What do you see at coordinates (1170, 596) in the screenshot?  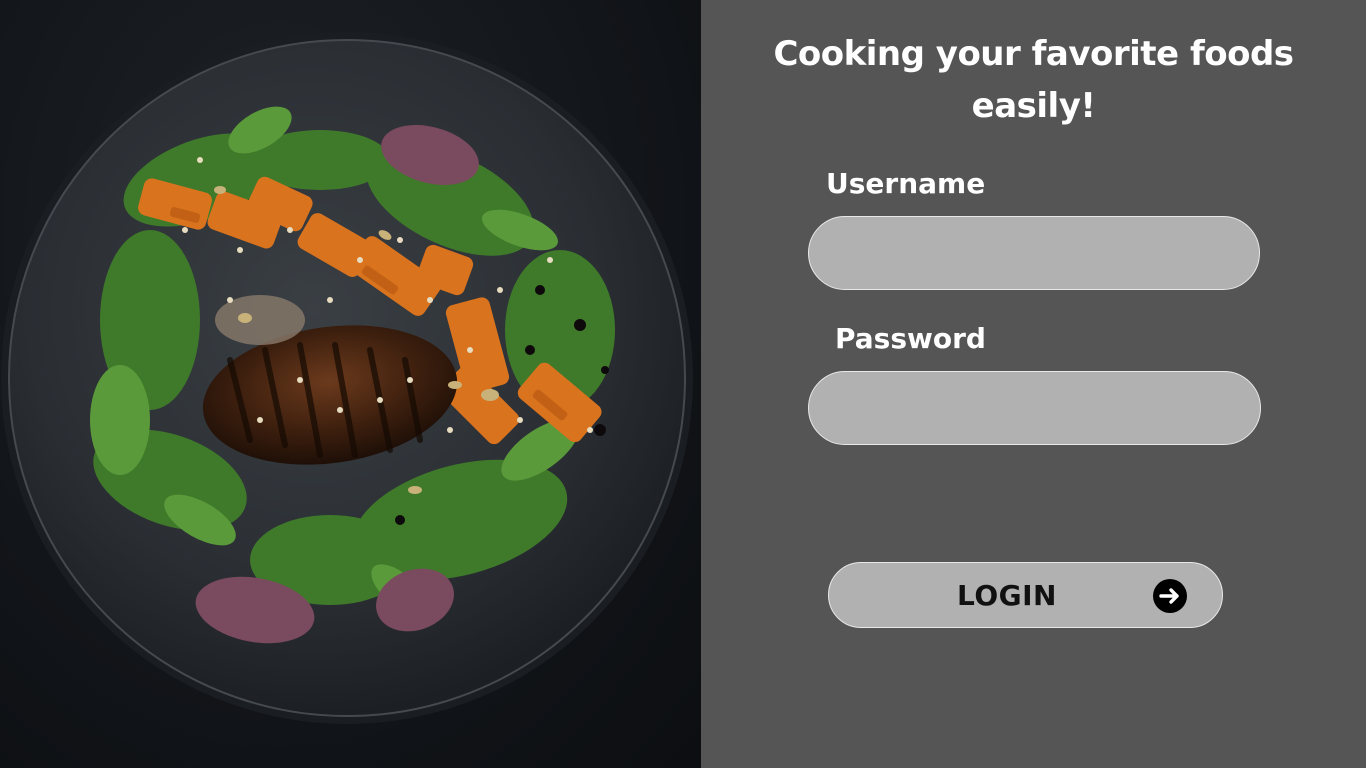 I see `arrow-right-circle-icon` at bounding box center [1170, 596].